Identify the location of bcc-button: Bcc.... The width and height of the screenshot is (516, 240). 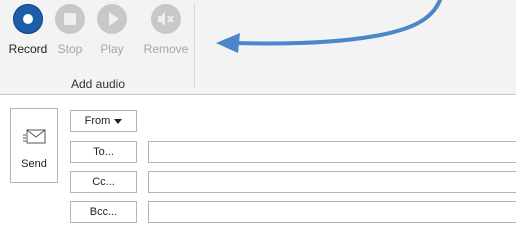
(103, 212).